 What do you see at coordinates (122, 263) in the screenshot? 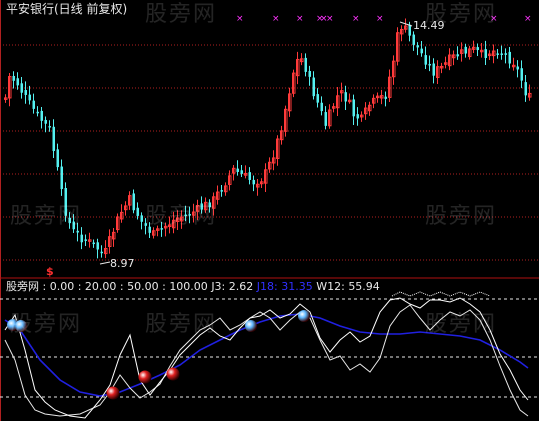
I see `low-price-label: 8.97` at bounding box center [122, 263].